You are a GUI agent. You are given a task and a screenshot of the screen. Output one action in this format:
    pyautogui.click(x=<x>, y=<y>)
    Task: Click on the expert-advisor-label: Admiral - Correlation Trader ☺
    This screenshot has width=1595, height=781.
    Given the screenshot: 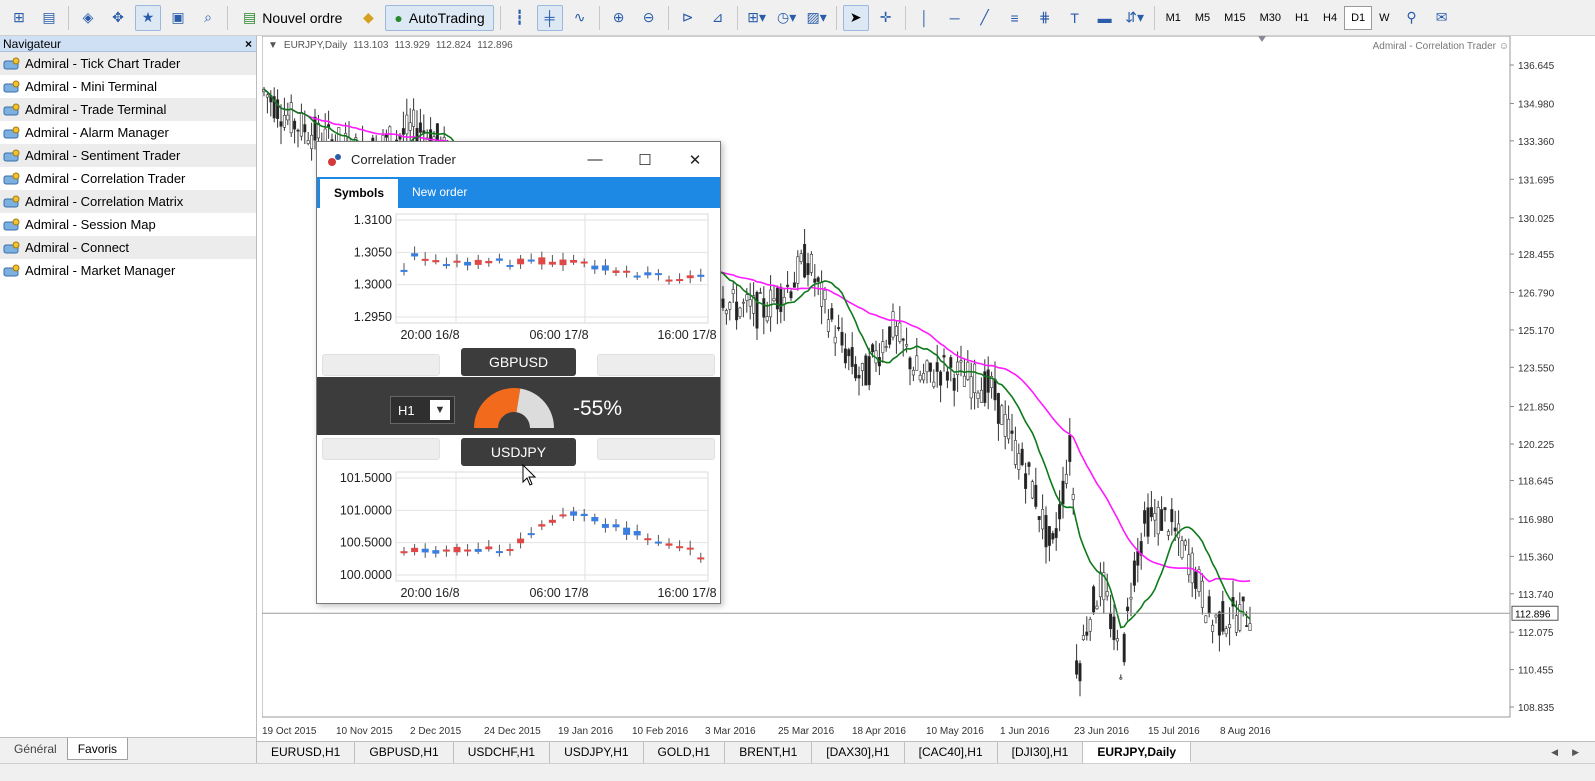 What is the action you would take?
    pyautogui.click(x=1441, y=46)
    